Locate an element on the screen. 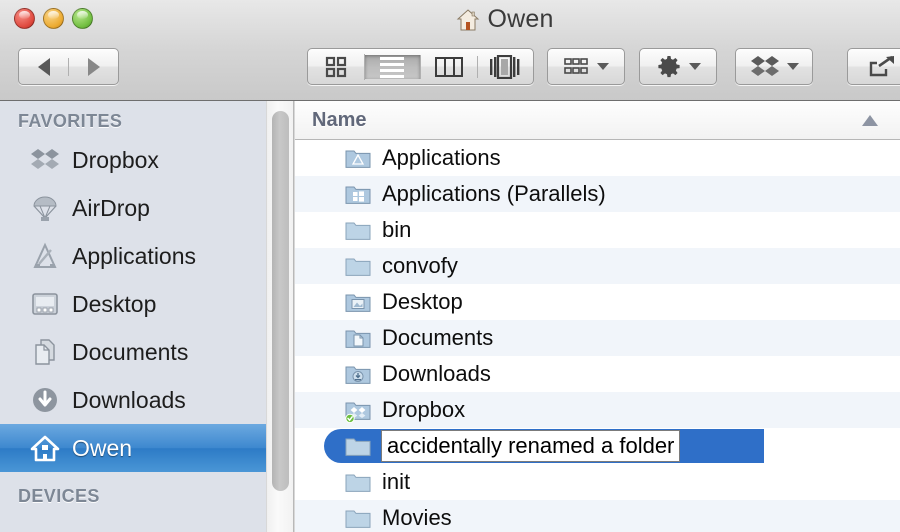 The image size is (900, 532). action-menu-button is located at coordinates (678, 66).